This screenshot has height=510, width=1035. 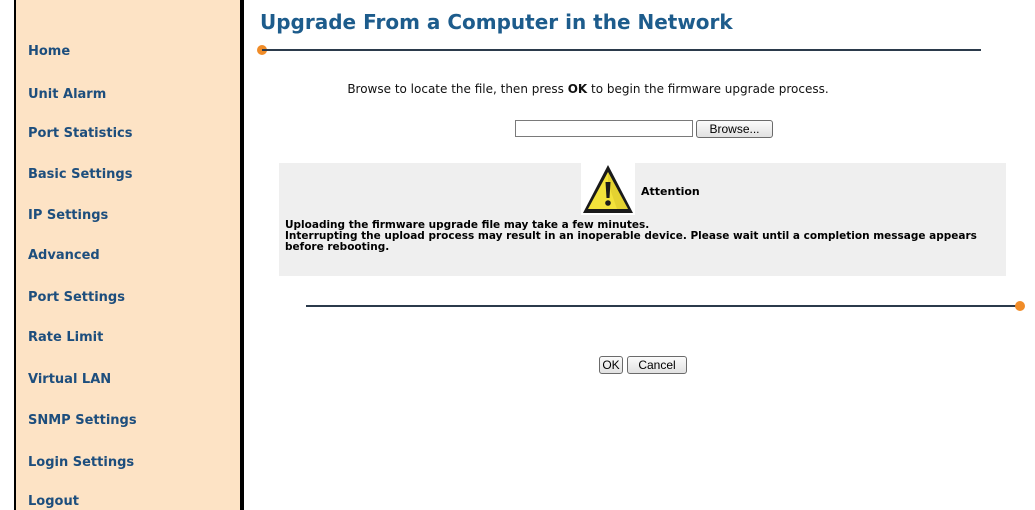 I want to click on sidebar-item-login-settings: Login Settings, so click(x=81, y=462).